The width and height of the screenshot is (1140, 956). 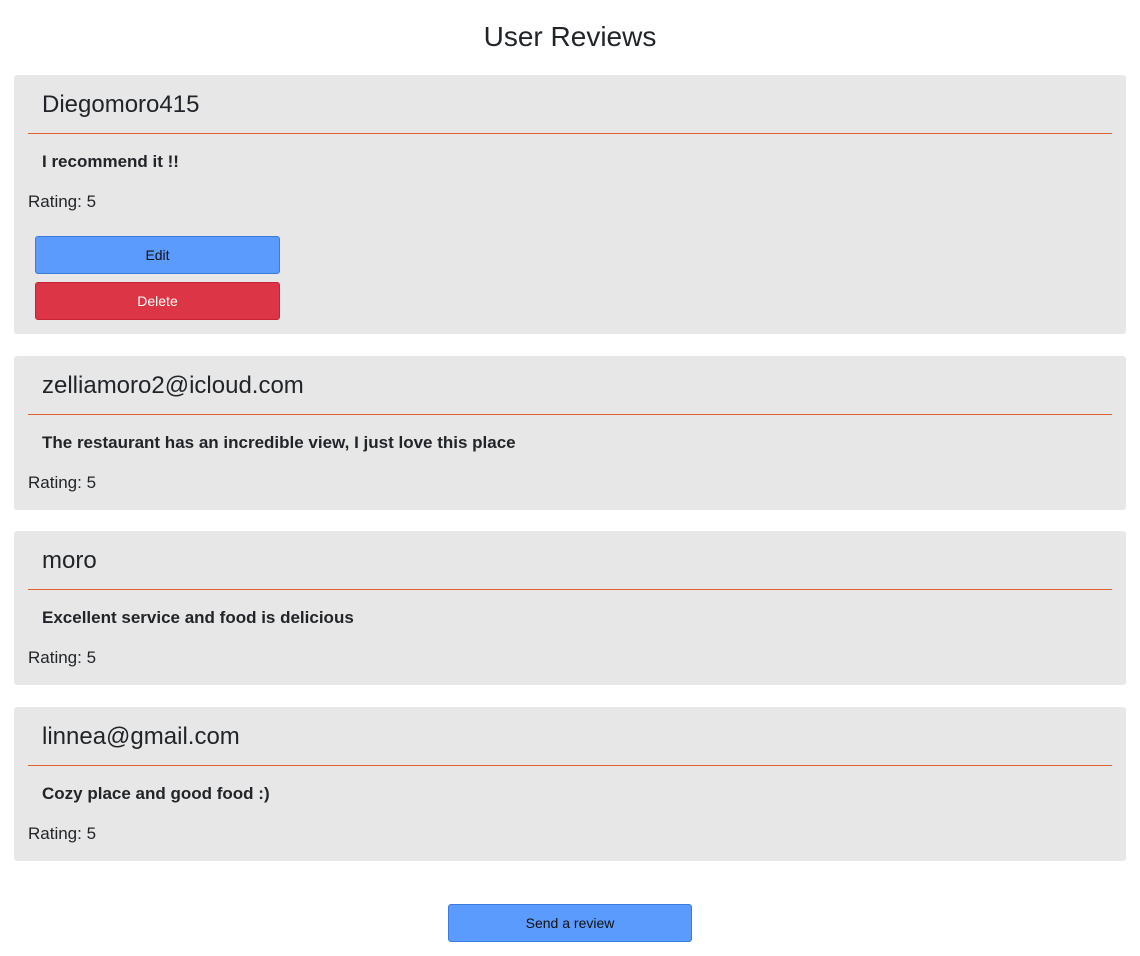 What do you see at coordinates (157, 301) in the screenshot?
I see `delete-review-button: Delete` at bounding box center [157, 301].